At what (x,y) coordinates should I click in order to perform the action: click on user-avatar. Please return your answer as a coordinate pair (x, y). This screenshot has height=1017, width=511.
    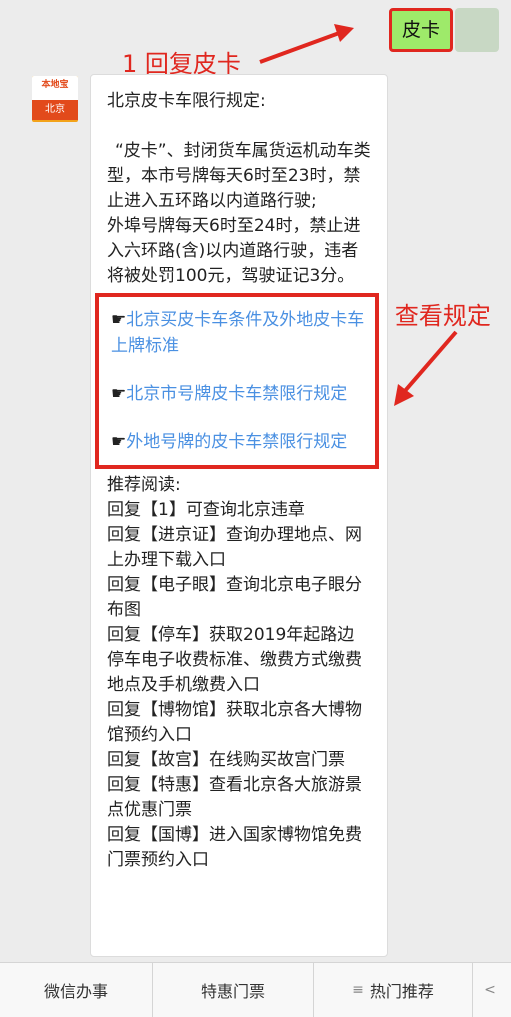
    Looking at the image, I should click on (477, 30).